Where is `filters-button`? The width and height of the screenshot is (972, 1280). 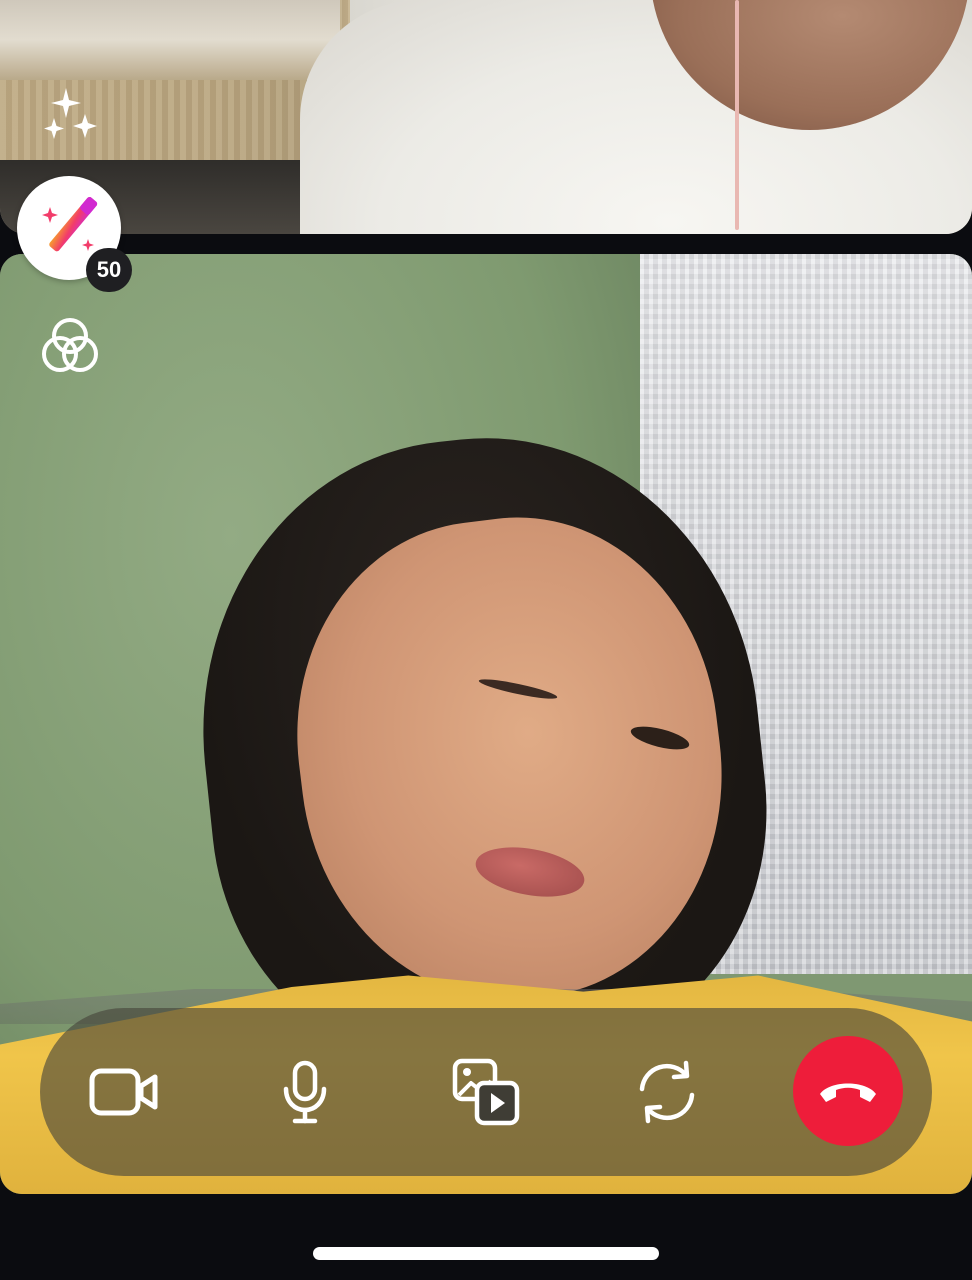 filters-button is located at coordinates (70, 346).